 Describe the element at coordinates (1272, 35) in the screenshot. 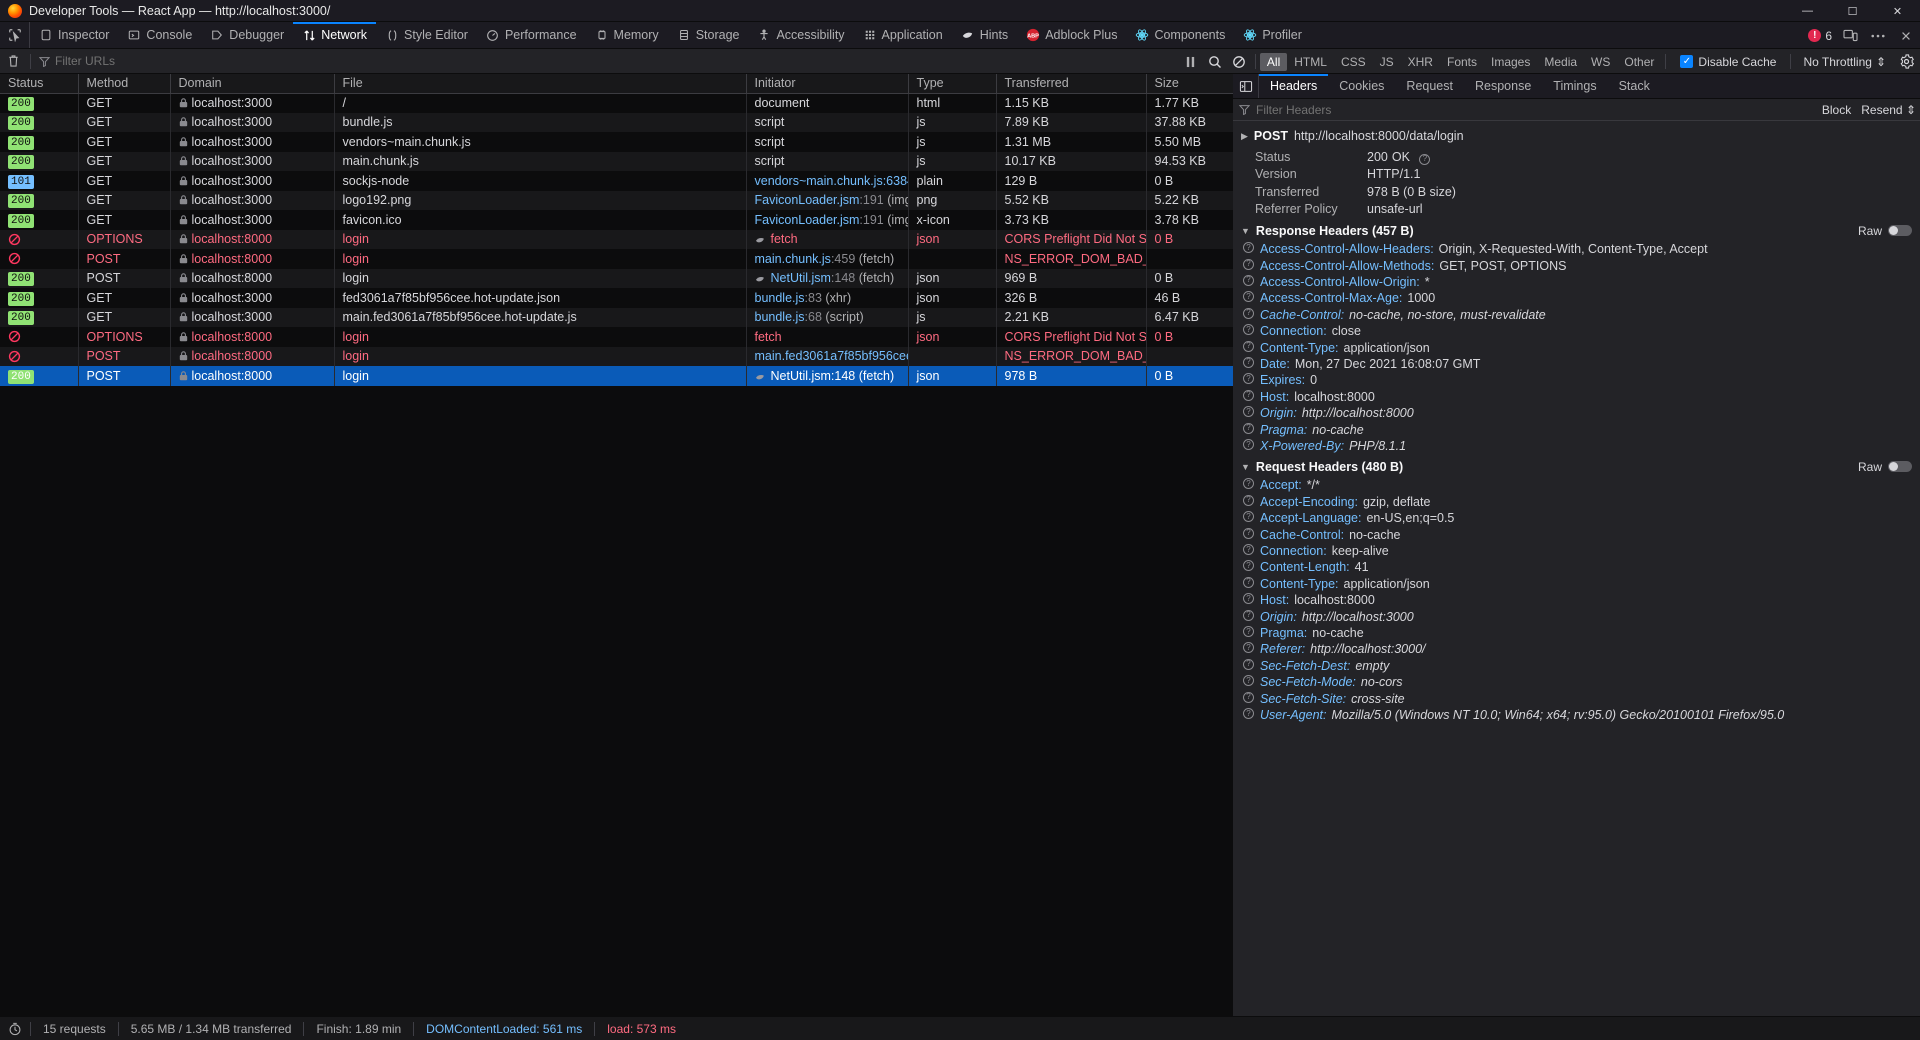

I see `tab-profiler: Profiler` at that location.